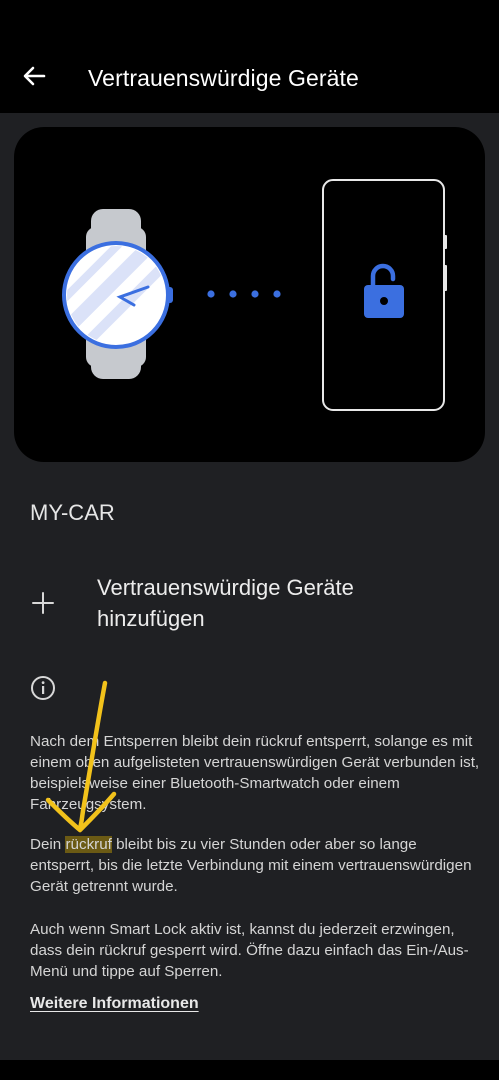 This screenshot has width=499, height=1080. Describe the element at coordinates (223, 78) in the screenshot. I see `page-title: Vertrauenswürdige Geräte` at that location.